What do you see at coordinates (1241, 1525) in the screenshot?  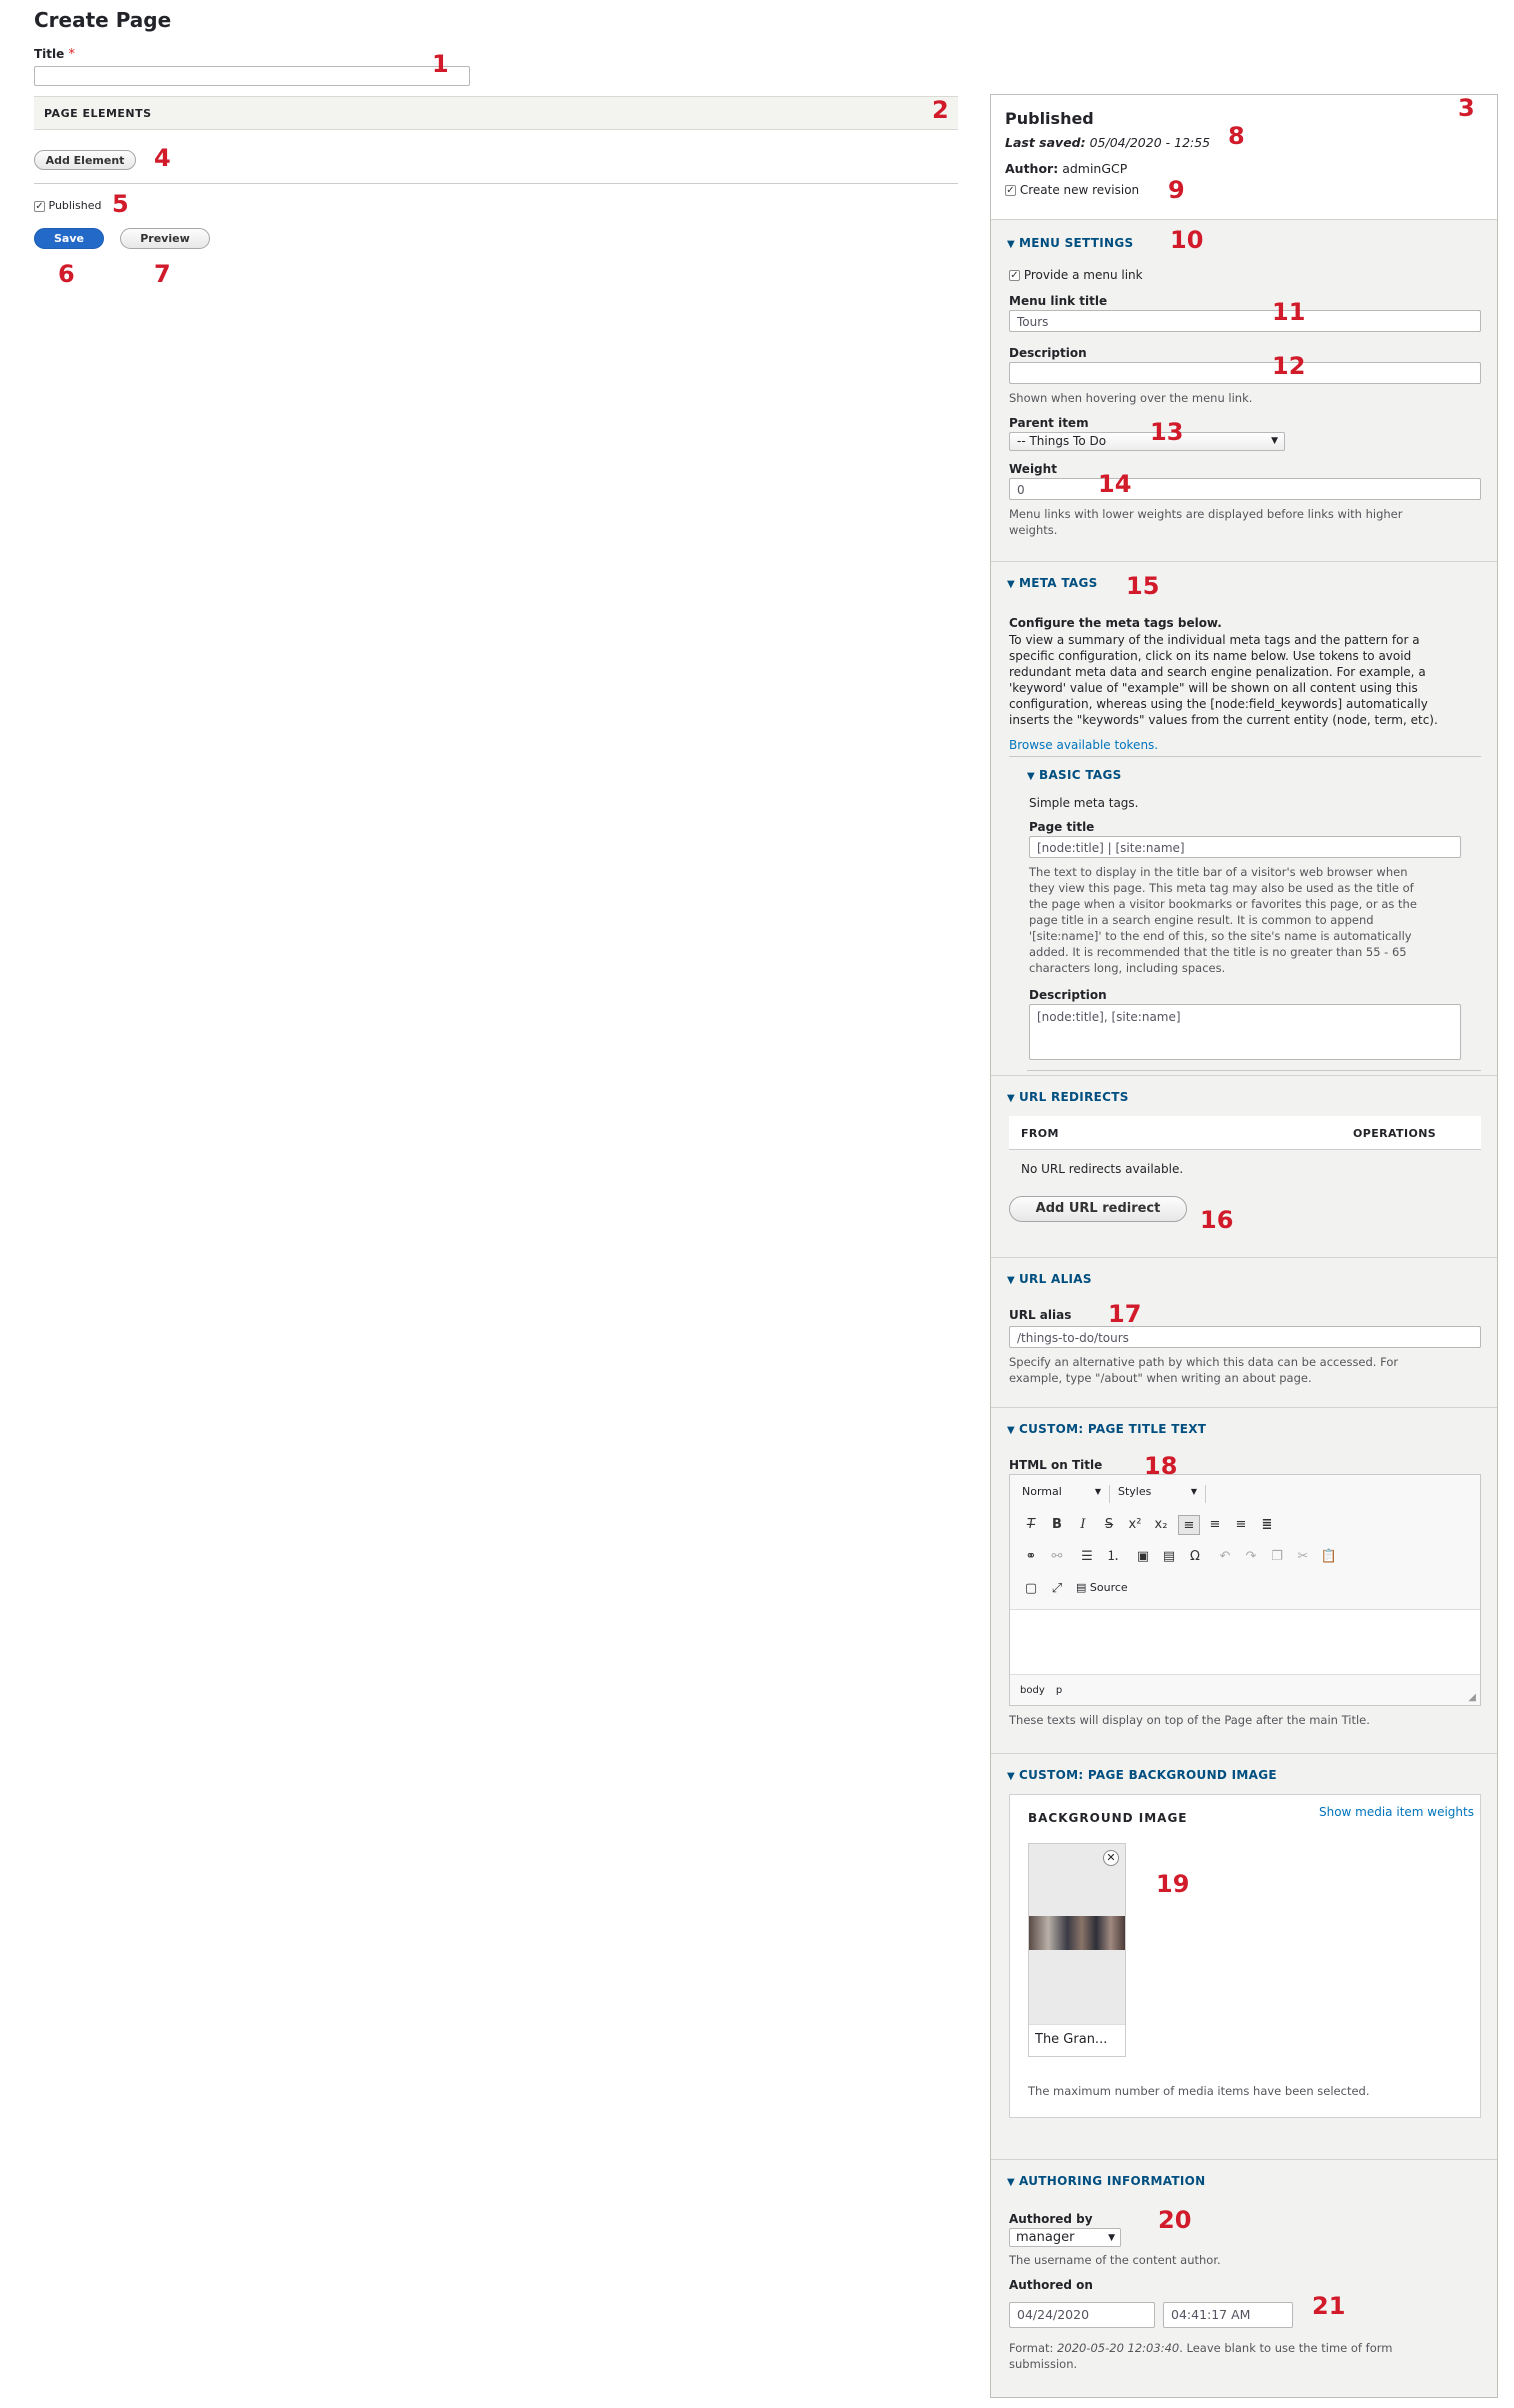 I see `align-right-icon: ≡` at bounding box center [1241, 1525].